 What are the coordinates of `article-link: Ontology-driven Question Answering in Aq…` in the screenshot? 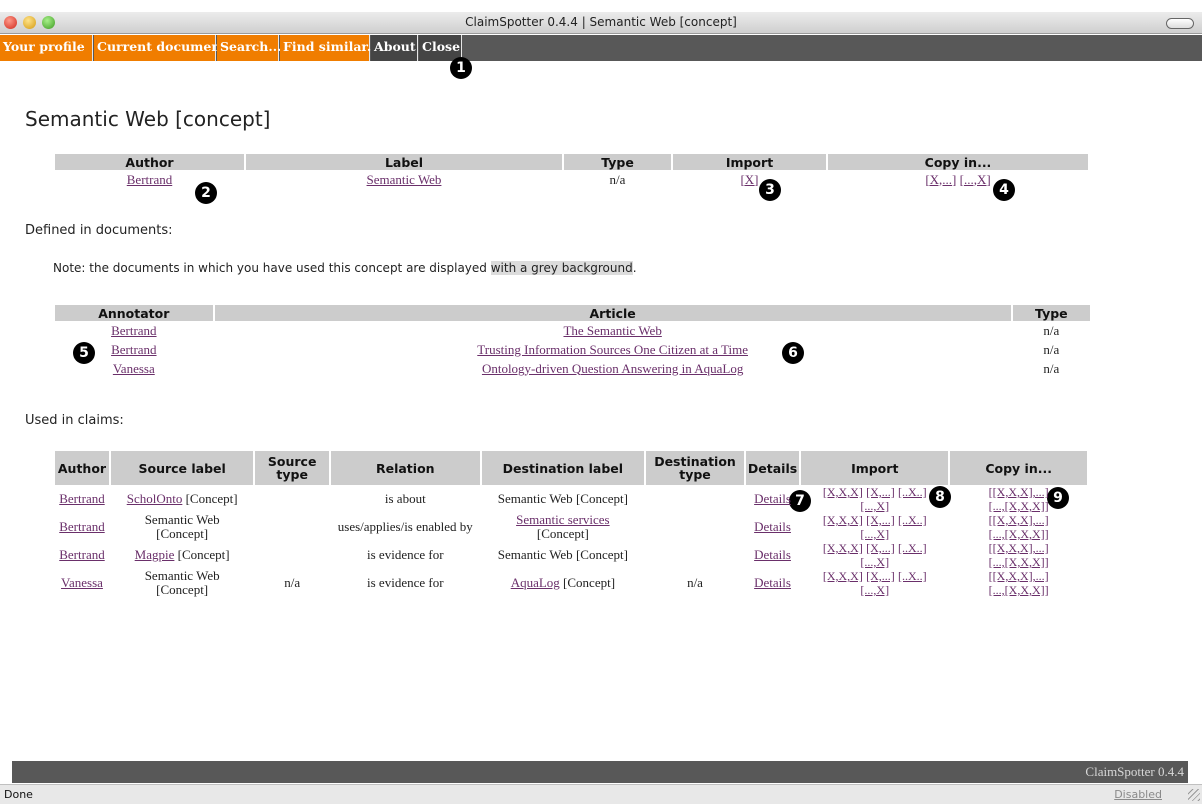 It's located at (612, 368).